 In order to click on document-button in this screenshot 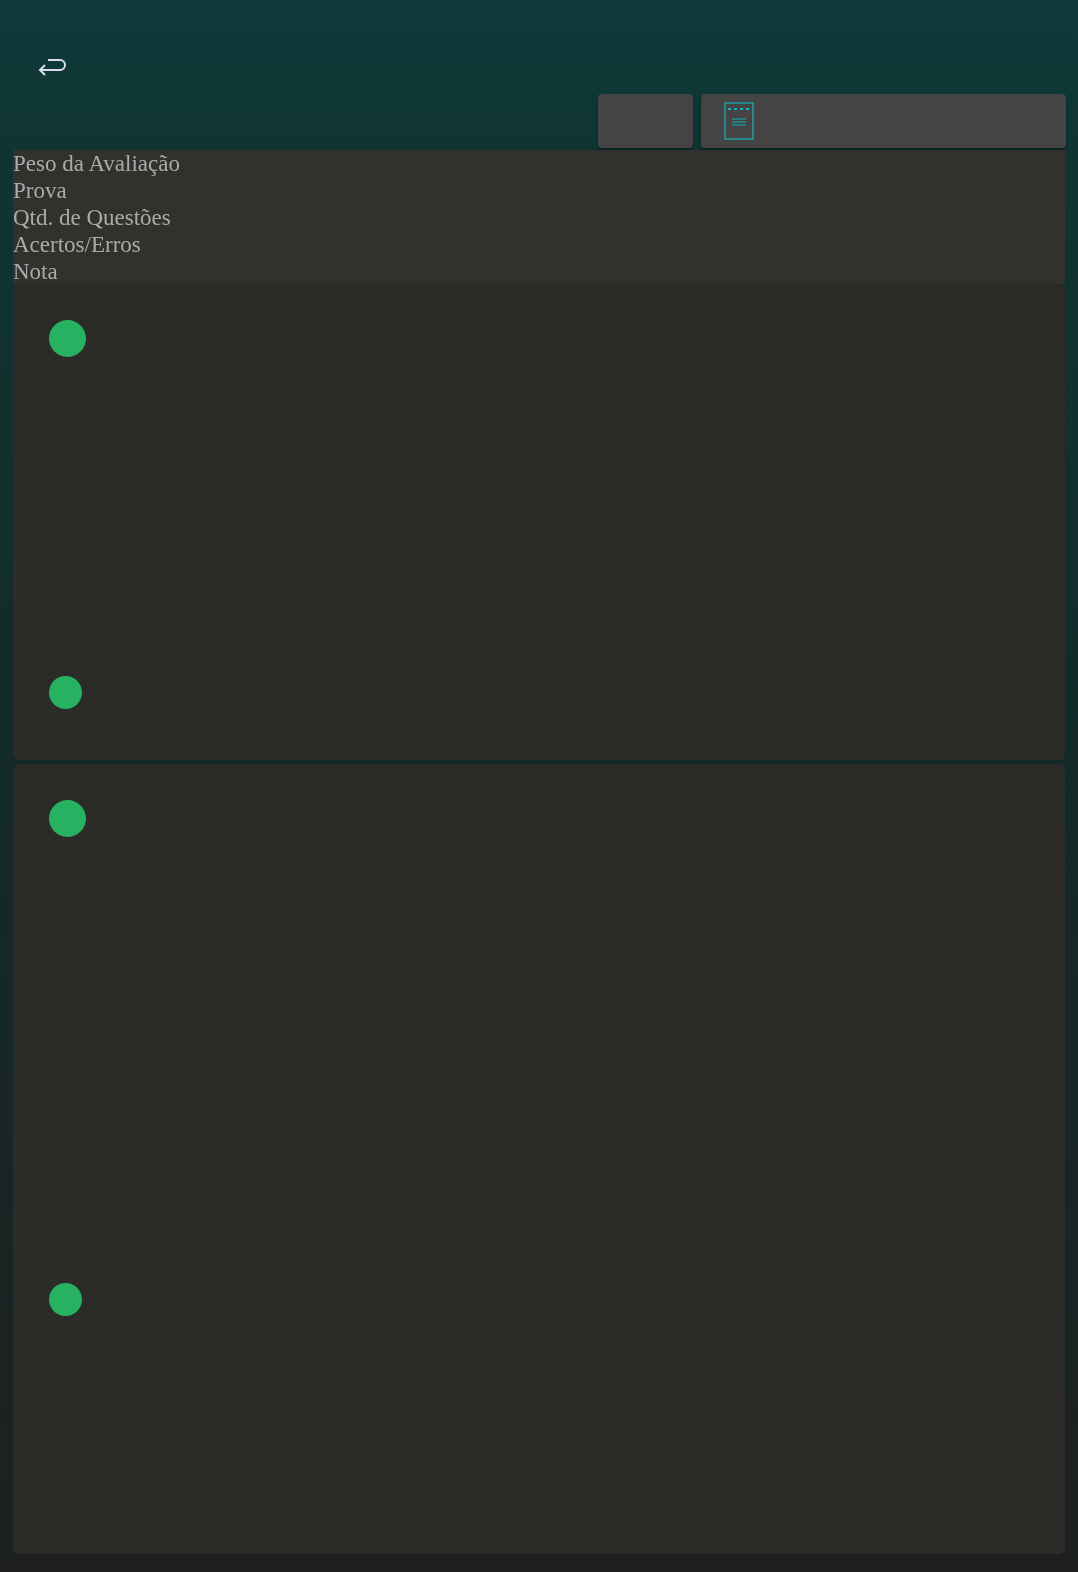, I will do `click(883, 121)`.